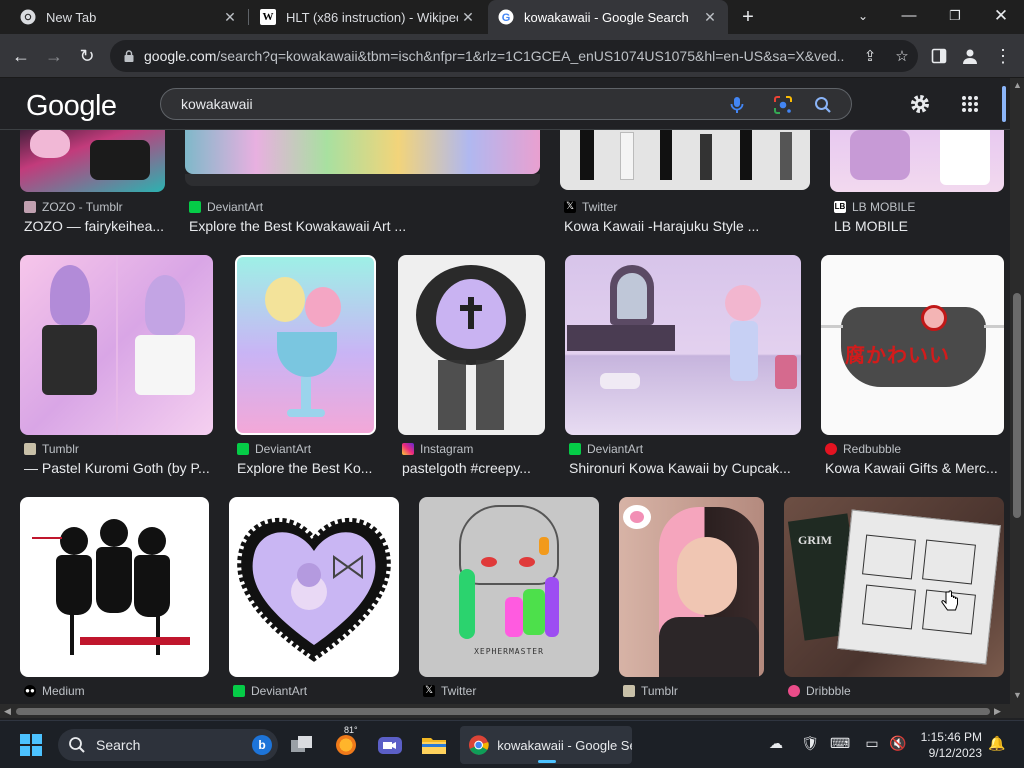 Image resolution: width=1024 pixels, height=768 pixels. Describe the element at coordinates (970, 104) in the screenshot. I see `google-apps-grid-icon` at that location.